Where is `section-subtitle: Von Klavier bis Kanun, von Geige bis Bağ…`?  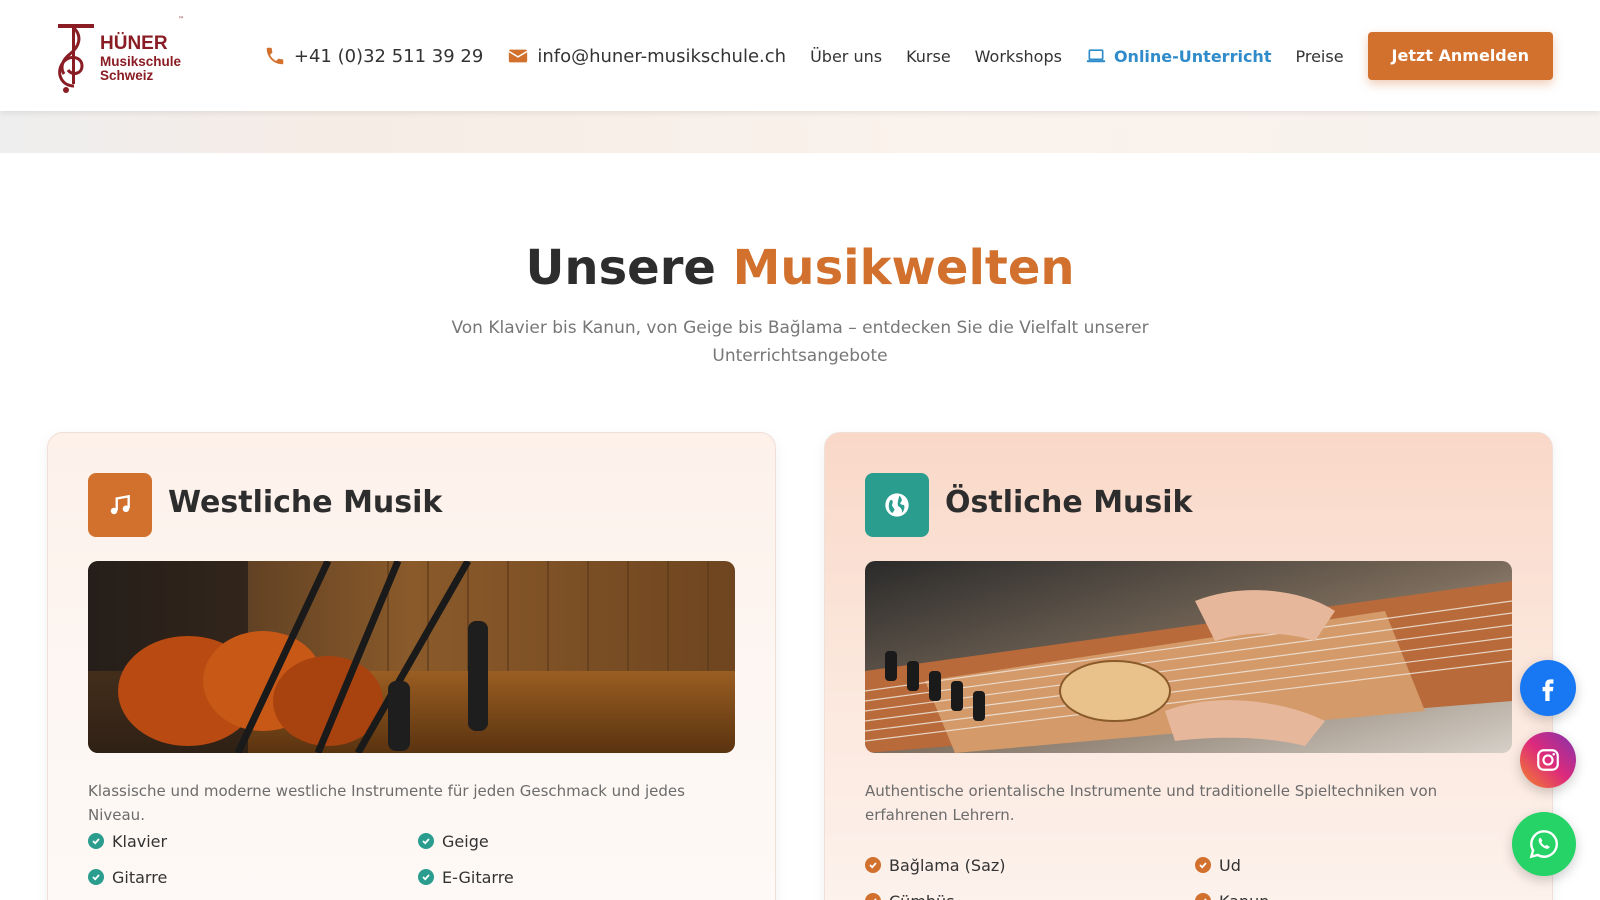
section-subtitle: Von Klavier bis Kanun, von Geige bis Bağ… is located at coordinates (800, 342).